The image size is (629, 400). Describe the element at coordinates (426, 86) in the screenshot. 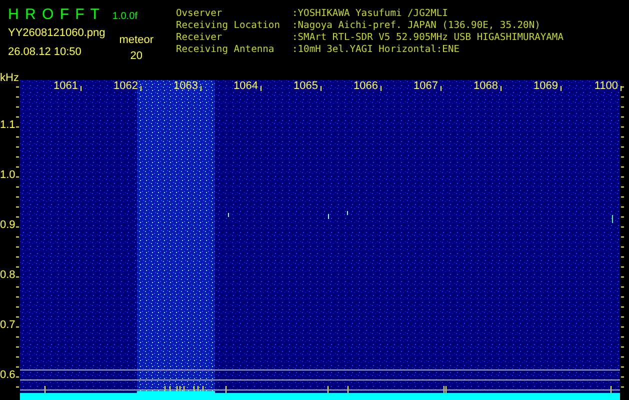

I see `x-axis-label: 1067` at that location.